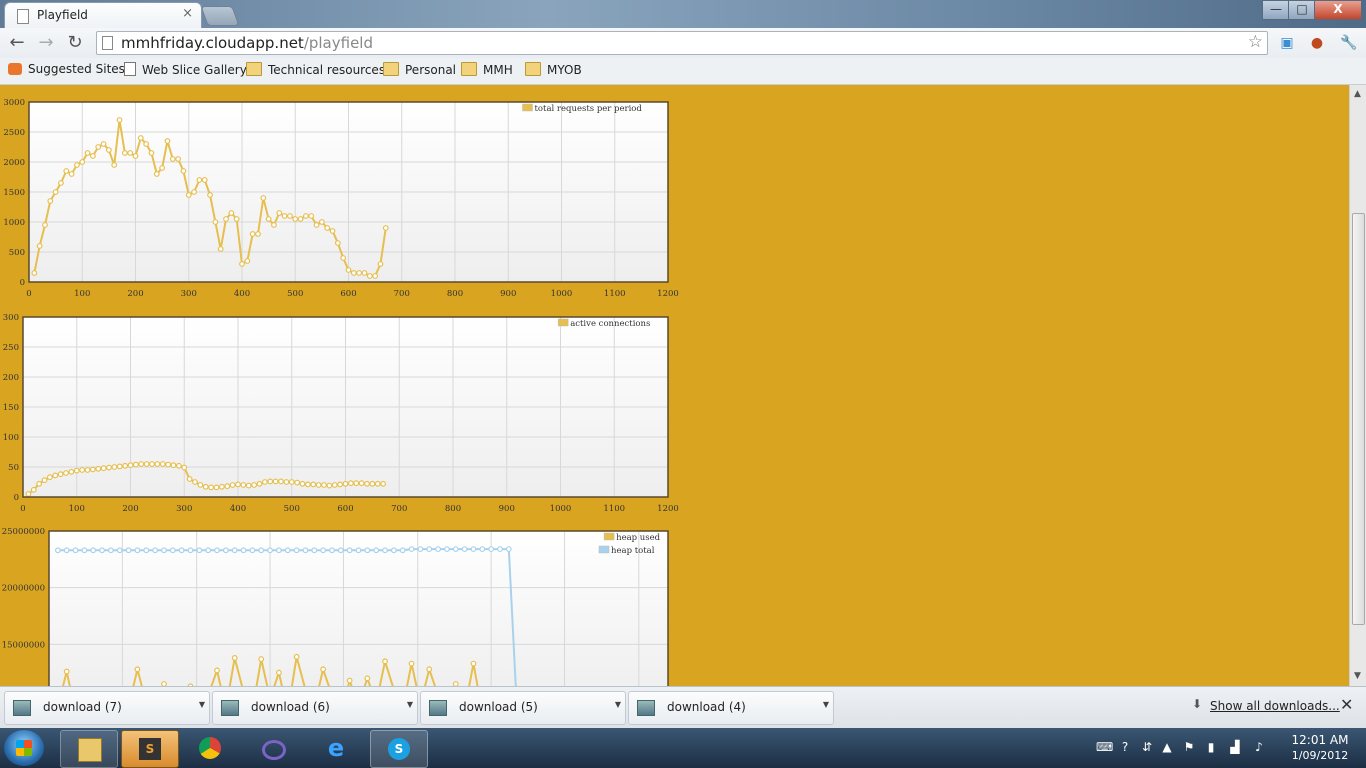  Describe the element at coordinates (66, 69) in the screenshot. I see `bookmark-suggested-sites: Suggested Sites` at that location.